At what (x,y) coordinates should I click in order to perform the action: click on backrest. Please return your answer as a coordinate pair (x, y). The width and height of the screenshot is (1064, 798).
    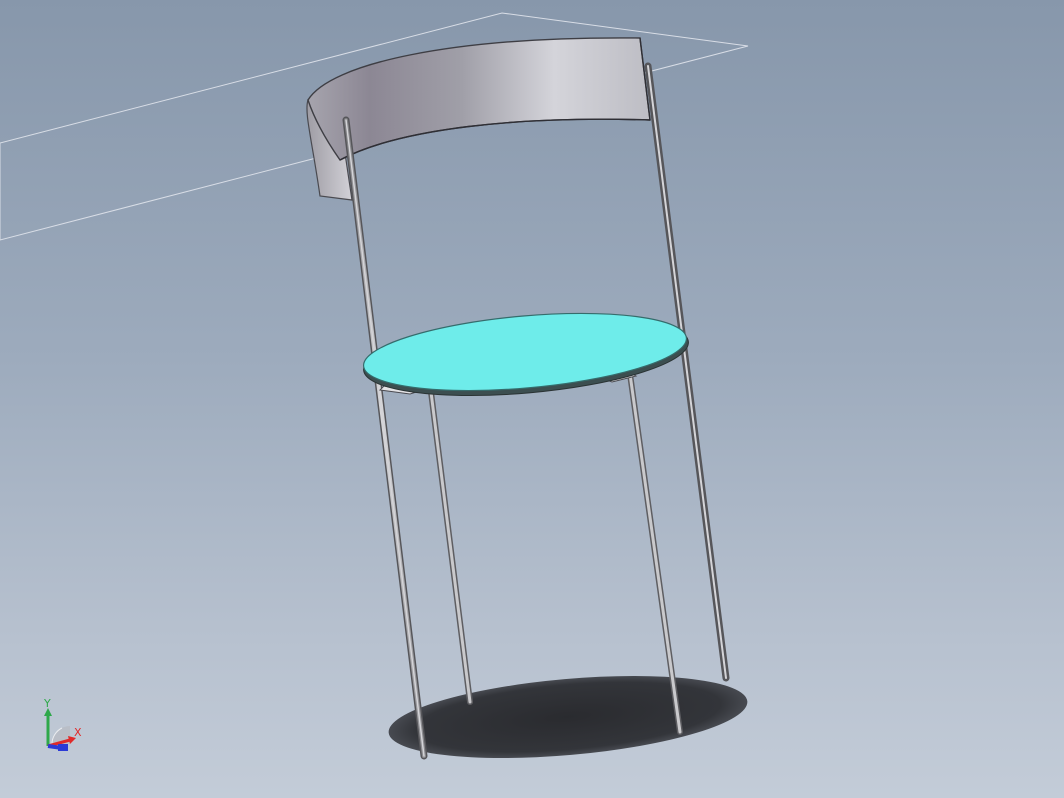
    Looking at the image, I should click on (478, 119).